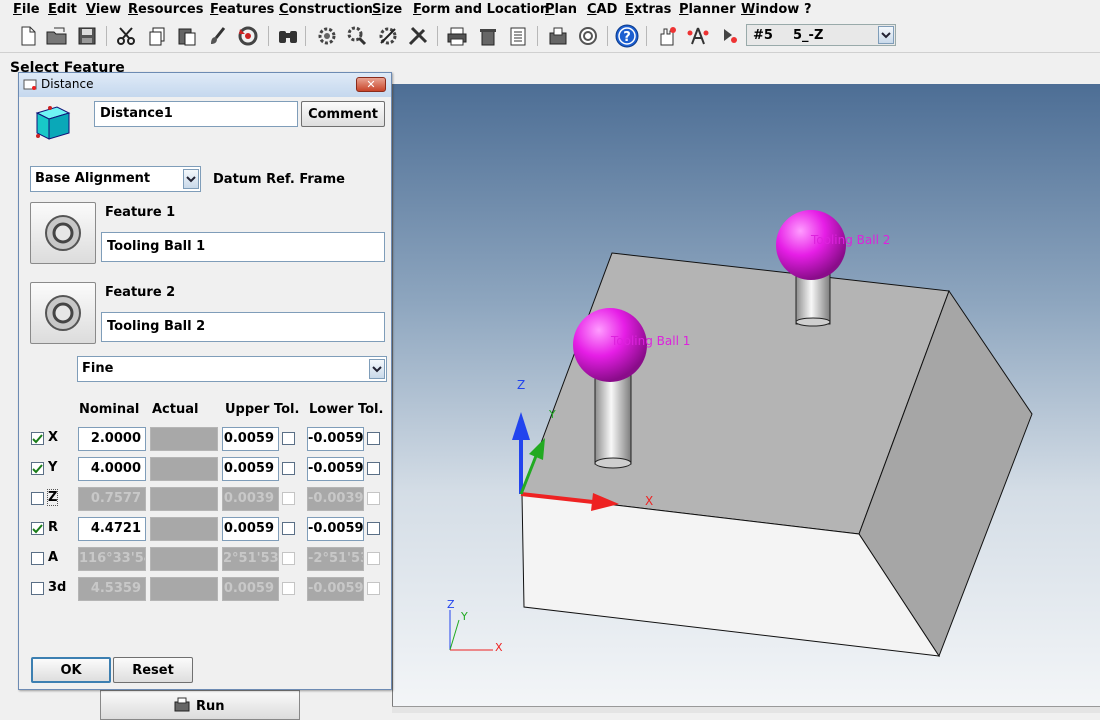 This screenshot has height=720, width=1100. Describe the element at coordinates (418, 36) in the screenshot. I see `tools-icon` at that location.